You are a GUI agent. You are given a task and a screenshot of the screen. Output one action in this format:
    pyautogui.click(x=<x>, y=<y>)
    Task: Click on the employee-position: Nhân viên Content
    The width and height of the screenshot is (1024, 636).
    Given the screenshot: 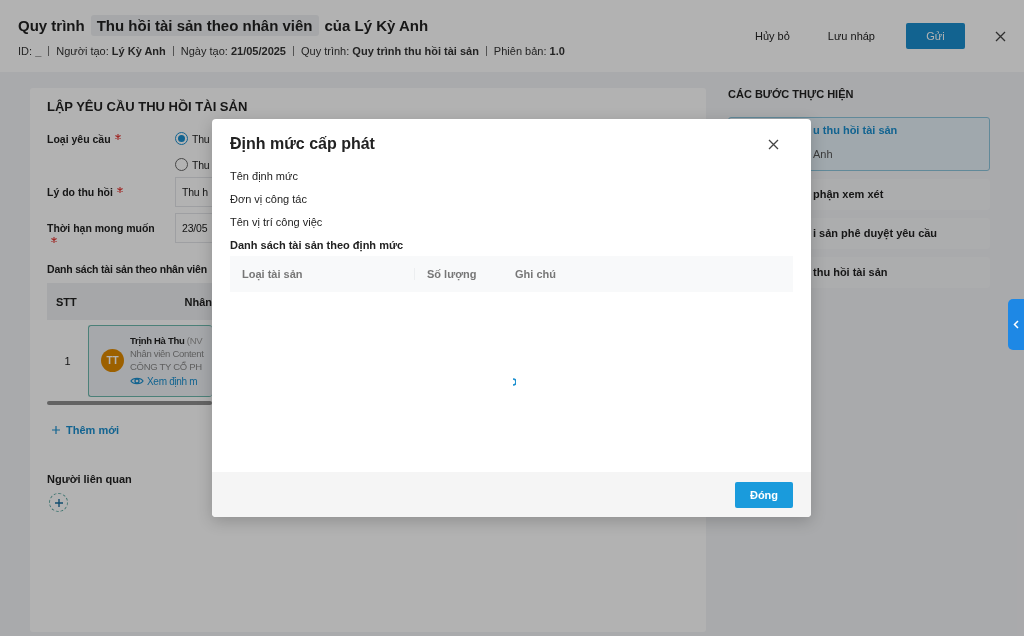 What is the action you would take?
    pyautogui.click(x=167, y=353)
    